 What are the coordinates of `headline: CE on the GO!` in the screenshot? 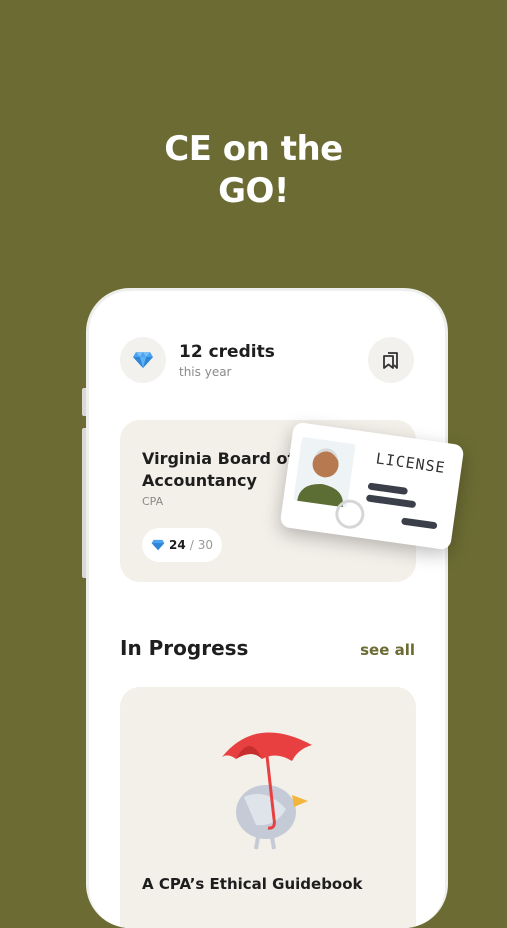 It's located at (253, 170).